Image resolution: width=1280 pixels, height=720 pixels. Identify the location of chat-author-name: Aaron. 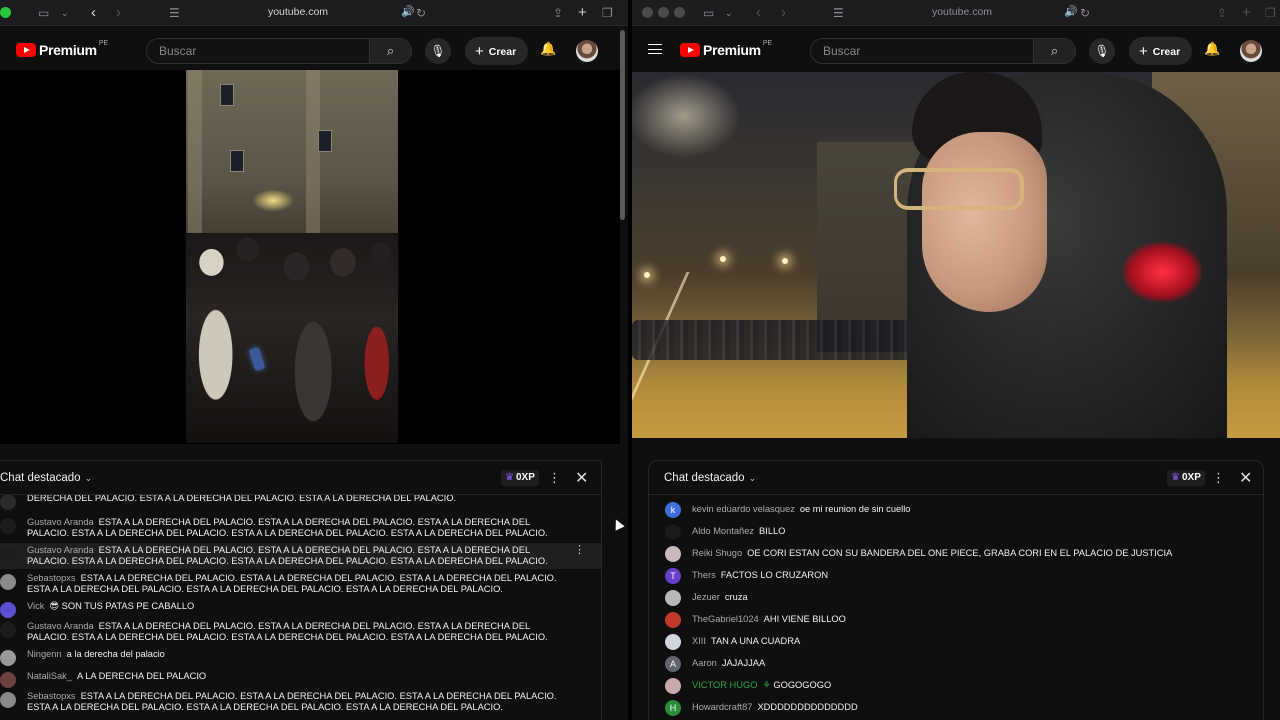
(704, 663).